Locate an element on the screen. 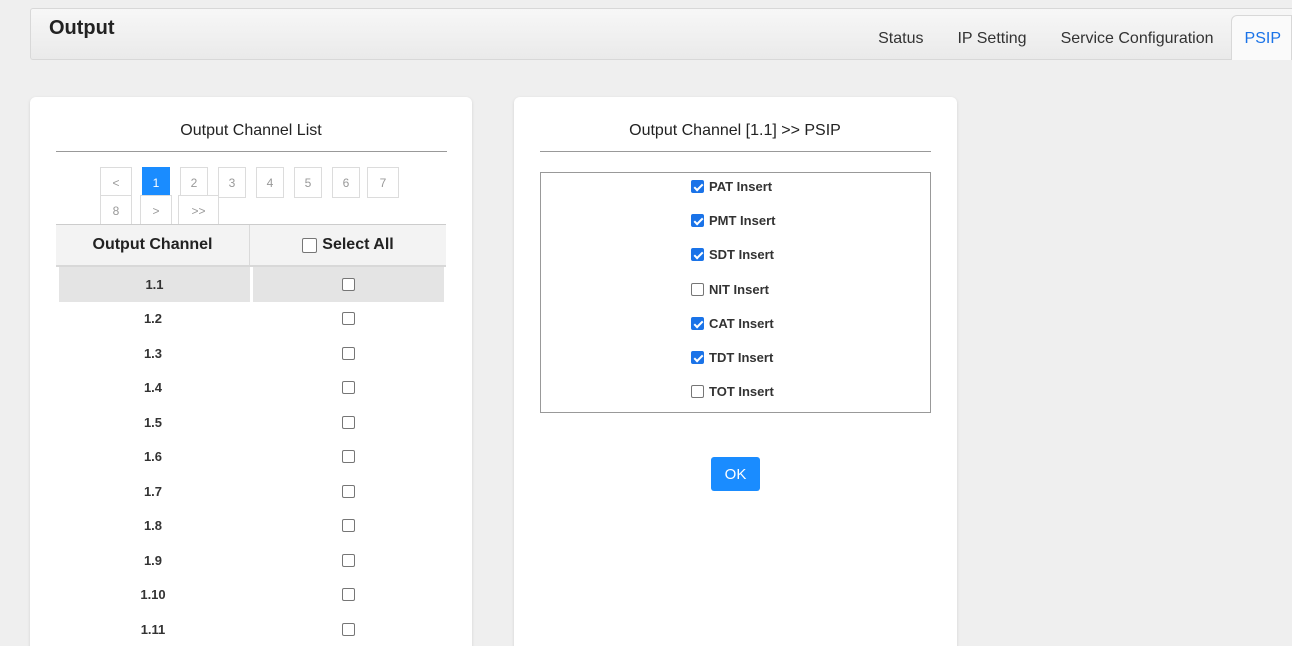  channel-list-title: Output Channel List is located at coordinates (251, 130).